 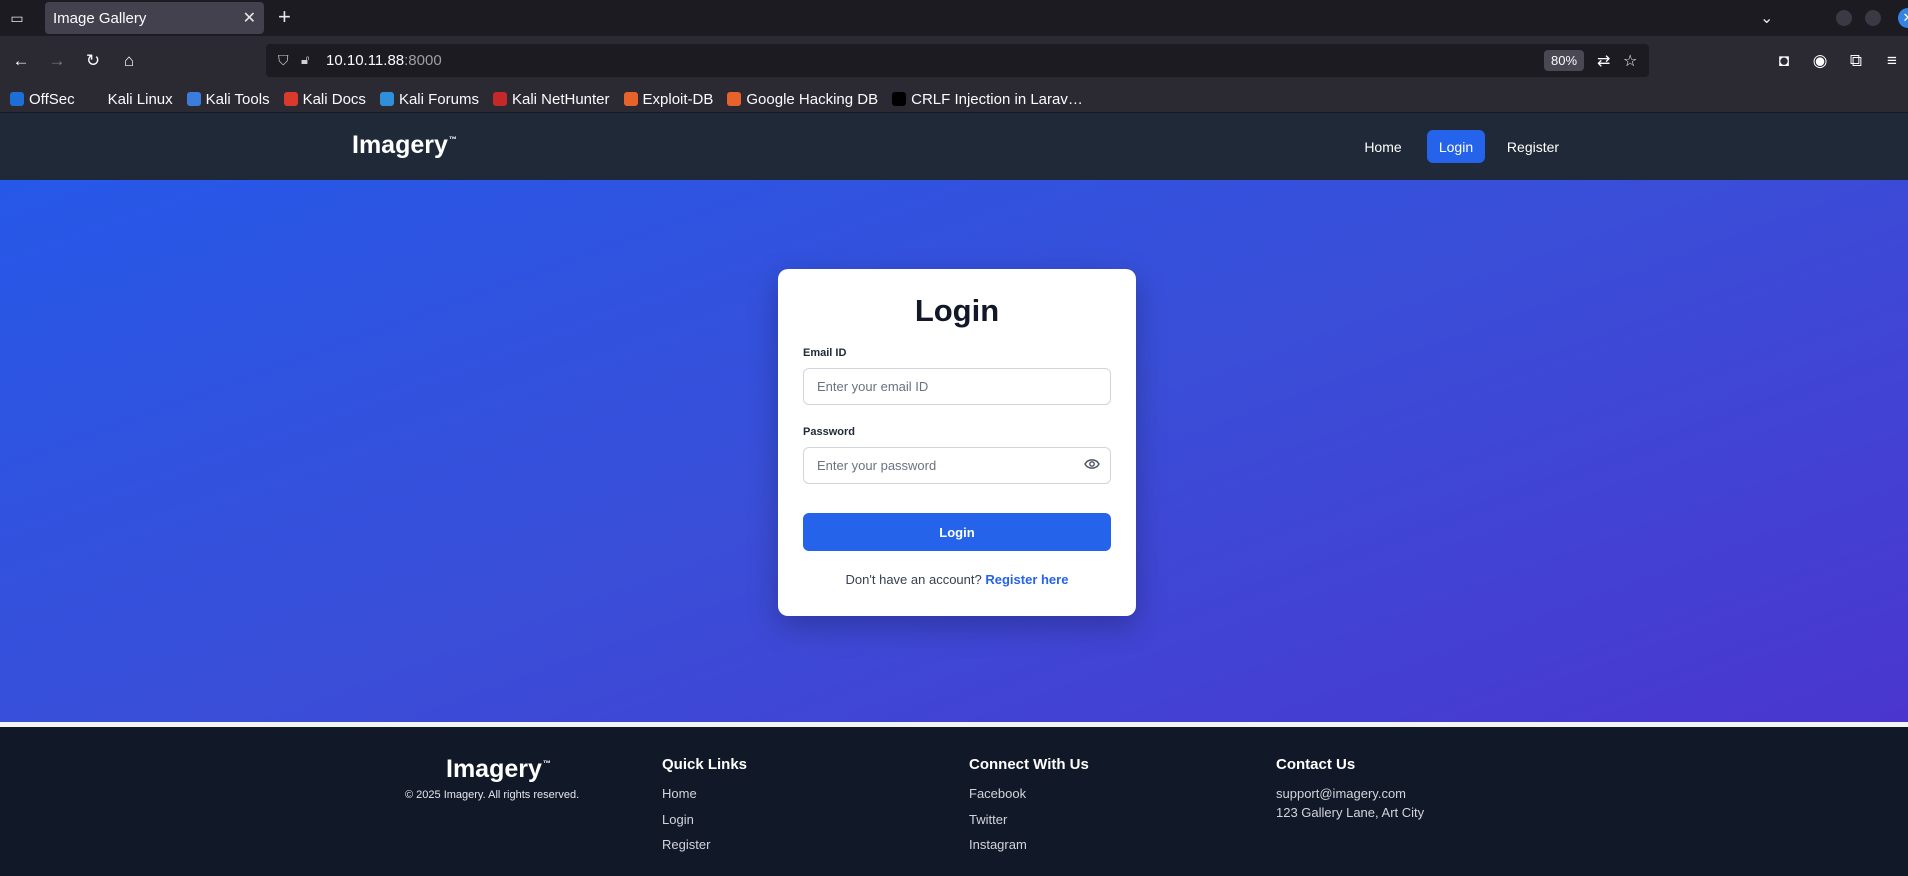 I want to click on new-tab-icon: +, so click(x=284, y=17).